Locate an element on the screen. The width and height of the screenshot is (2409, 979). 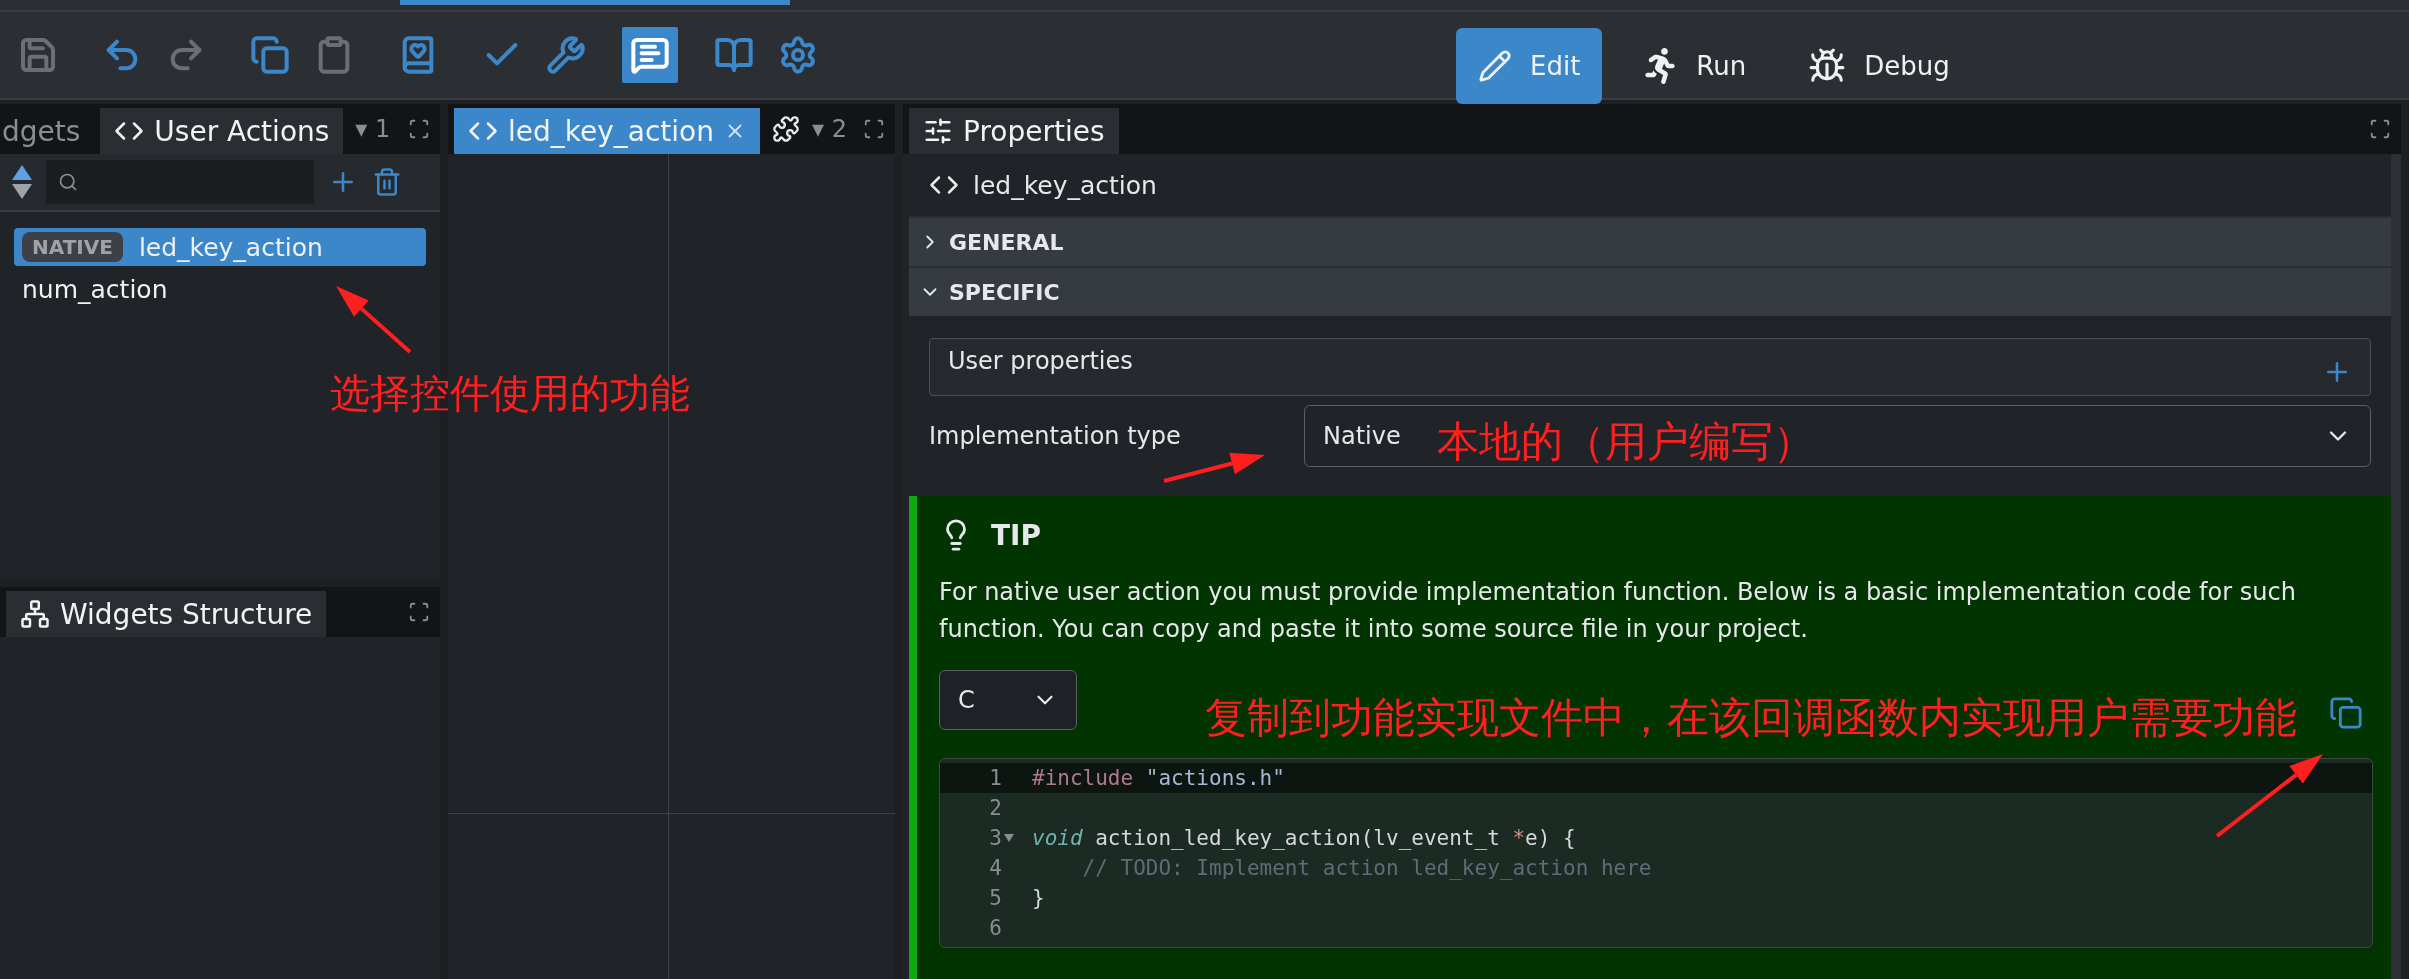
line-number: 1 is located at coordinates (995, 778).